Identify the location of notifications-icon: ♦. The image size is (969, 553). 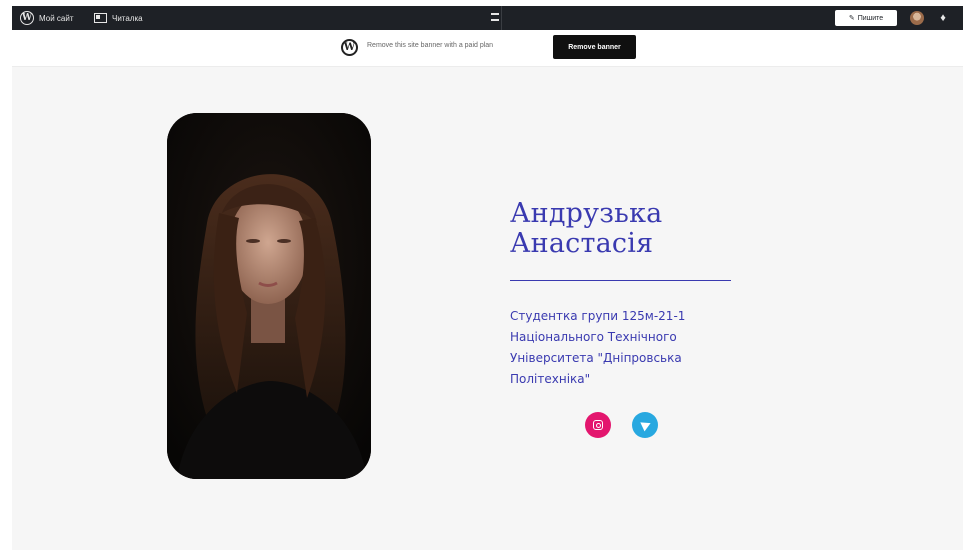
(943, 18).